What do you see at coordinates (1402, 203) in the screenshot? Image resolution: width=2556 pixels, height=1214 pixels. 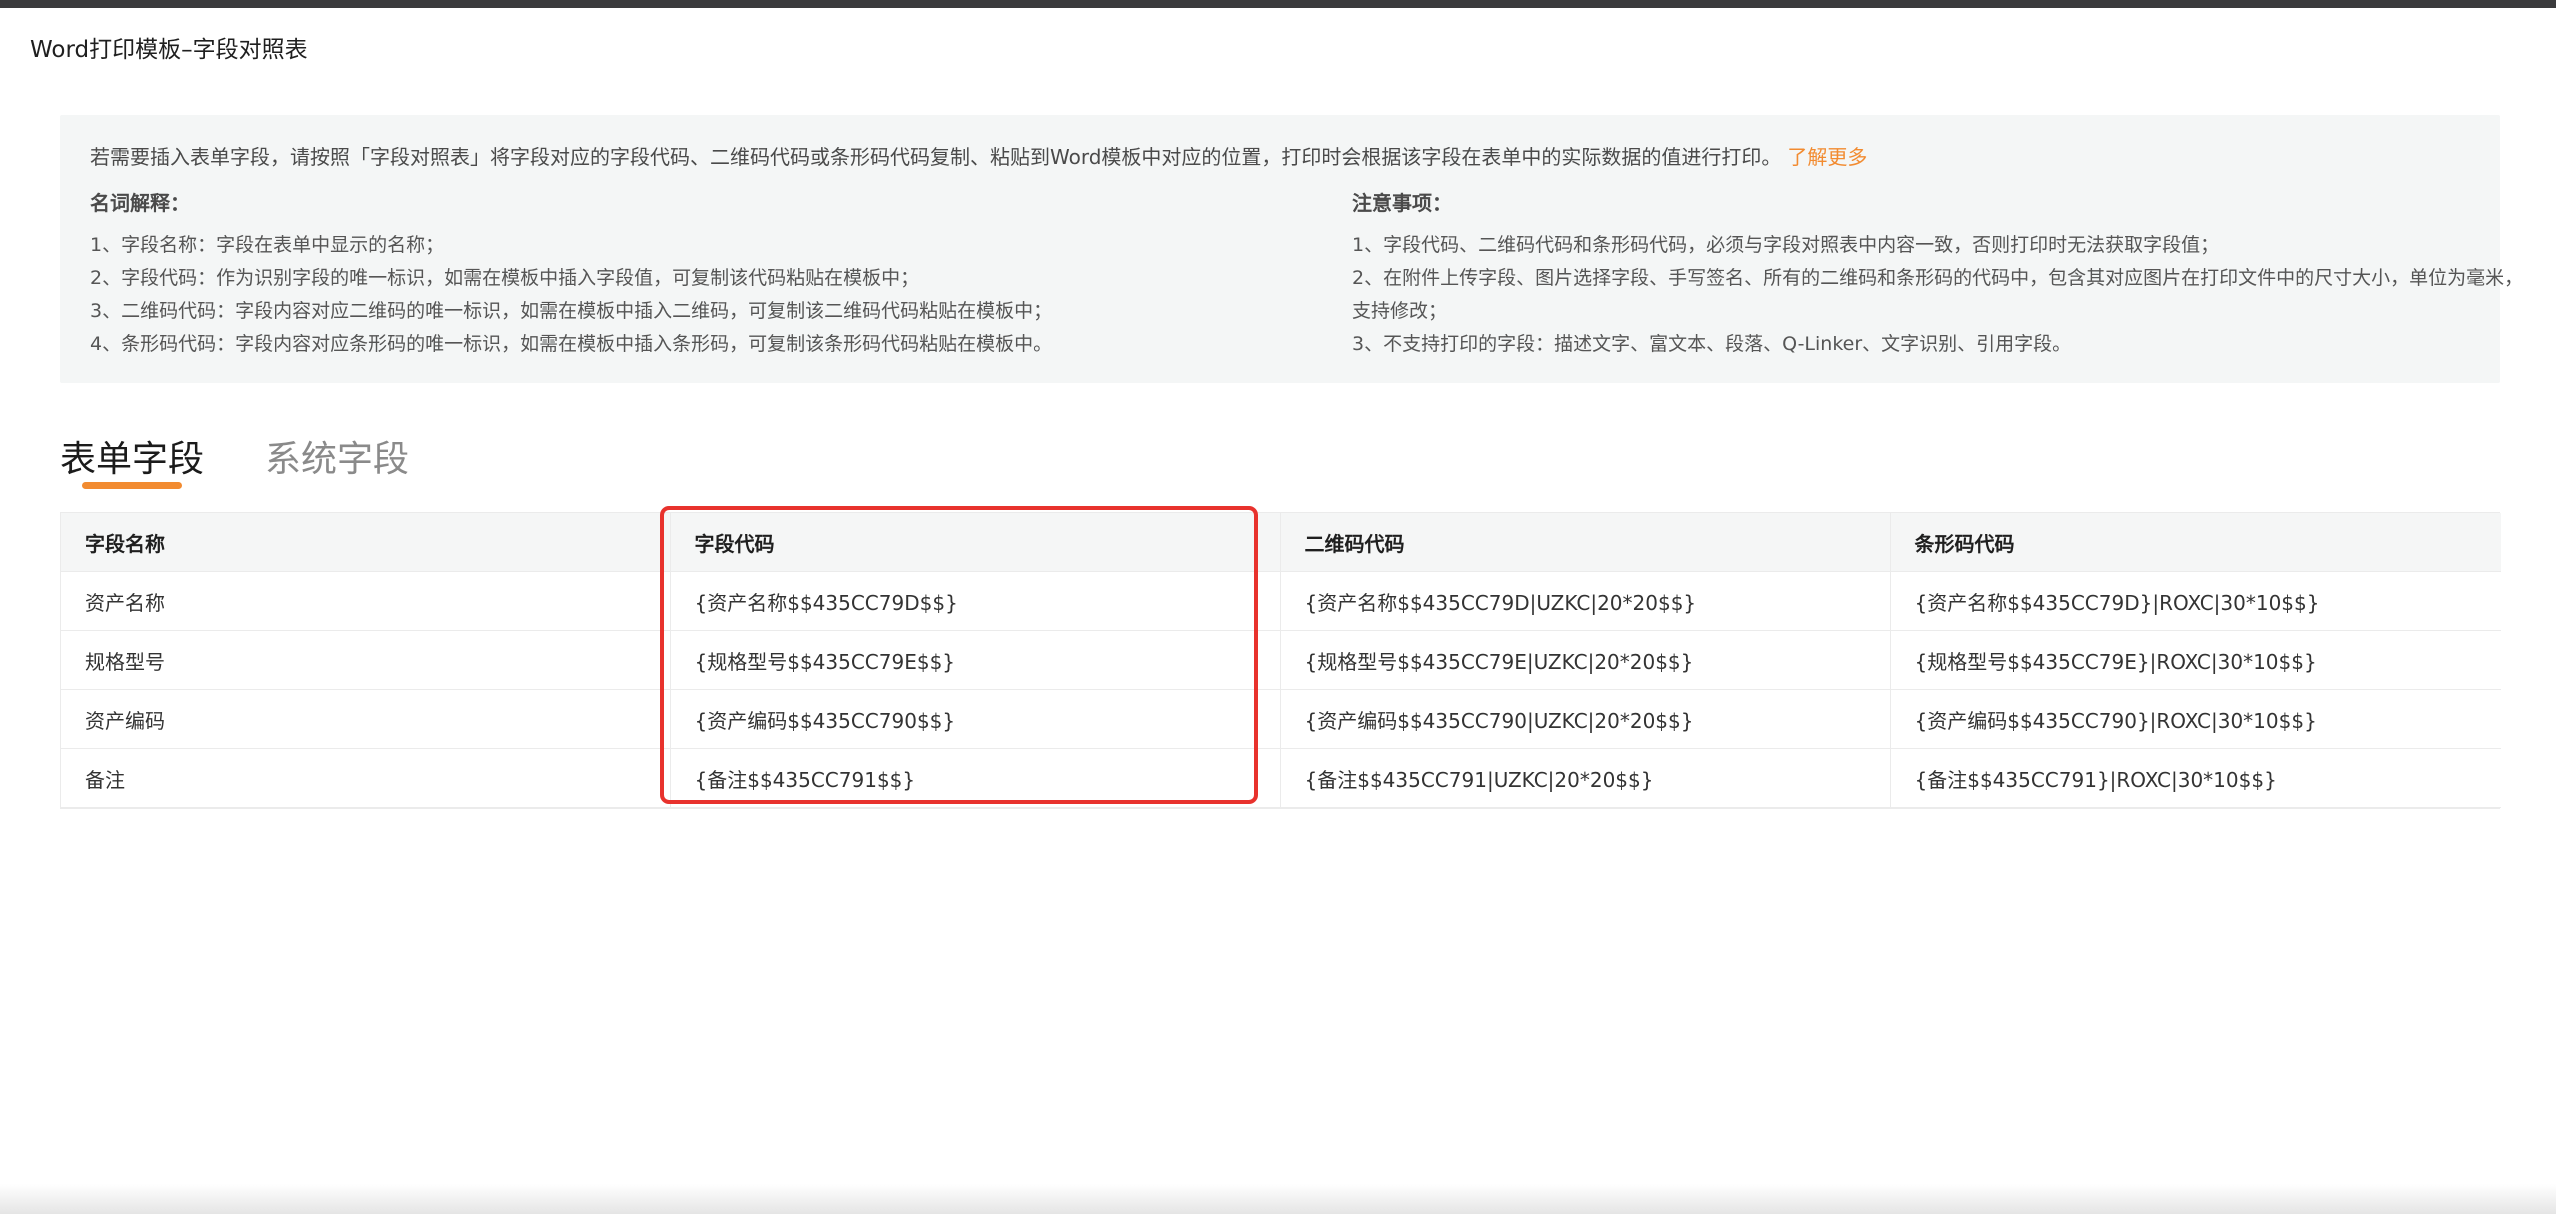 I see `notes-heading: 注意事项：` at bounding box center [1402, 203].